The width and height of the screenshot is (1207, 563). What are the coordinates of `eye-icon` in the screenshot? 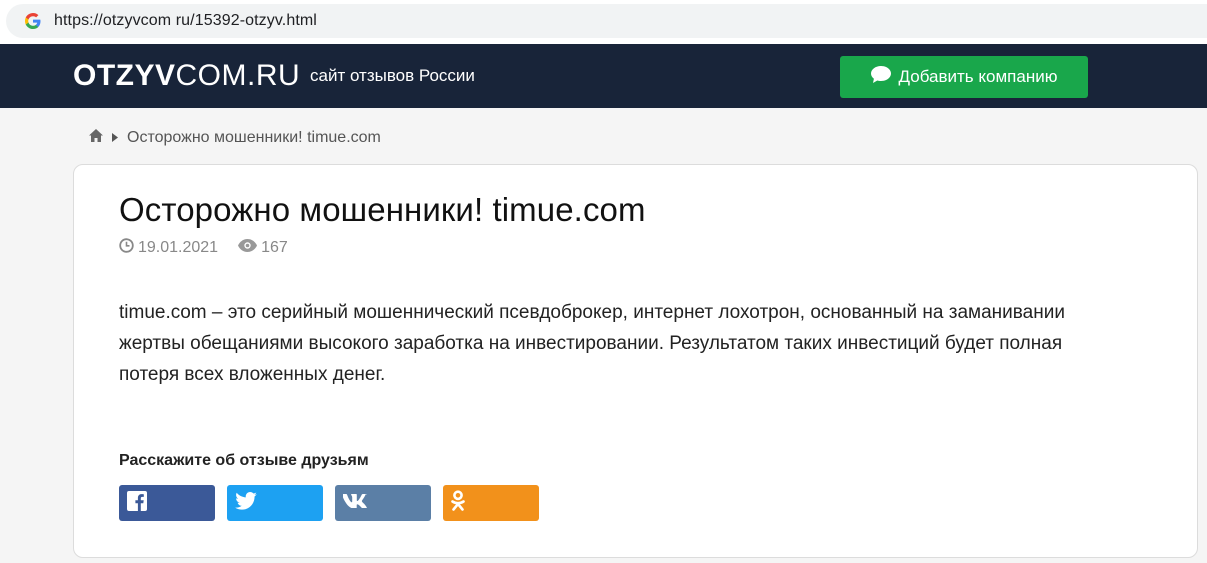 It's located at (248, 248).